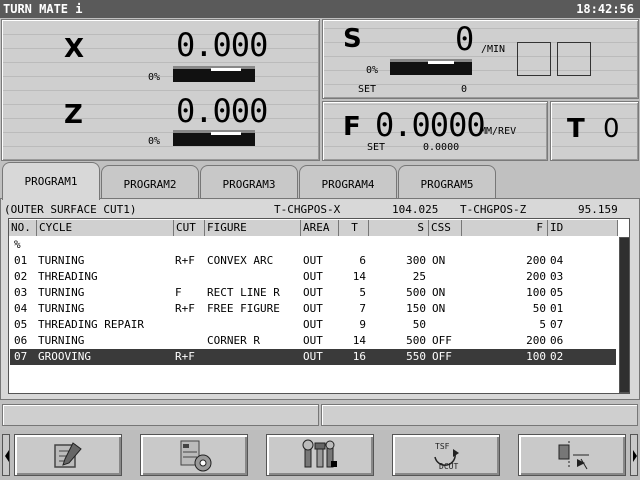 The height and width of the screenshot is (480, 640). Describe the element at coordinates (359, 356) in the screenshot. I see `cell-t: 16` at that location.